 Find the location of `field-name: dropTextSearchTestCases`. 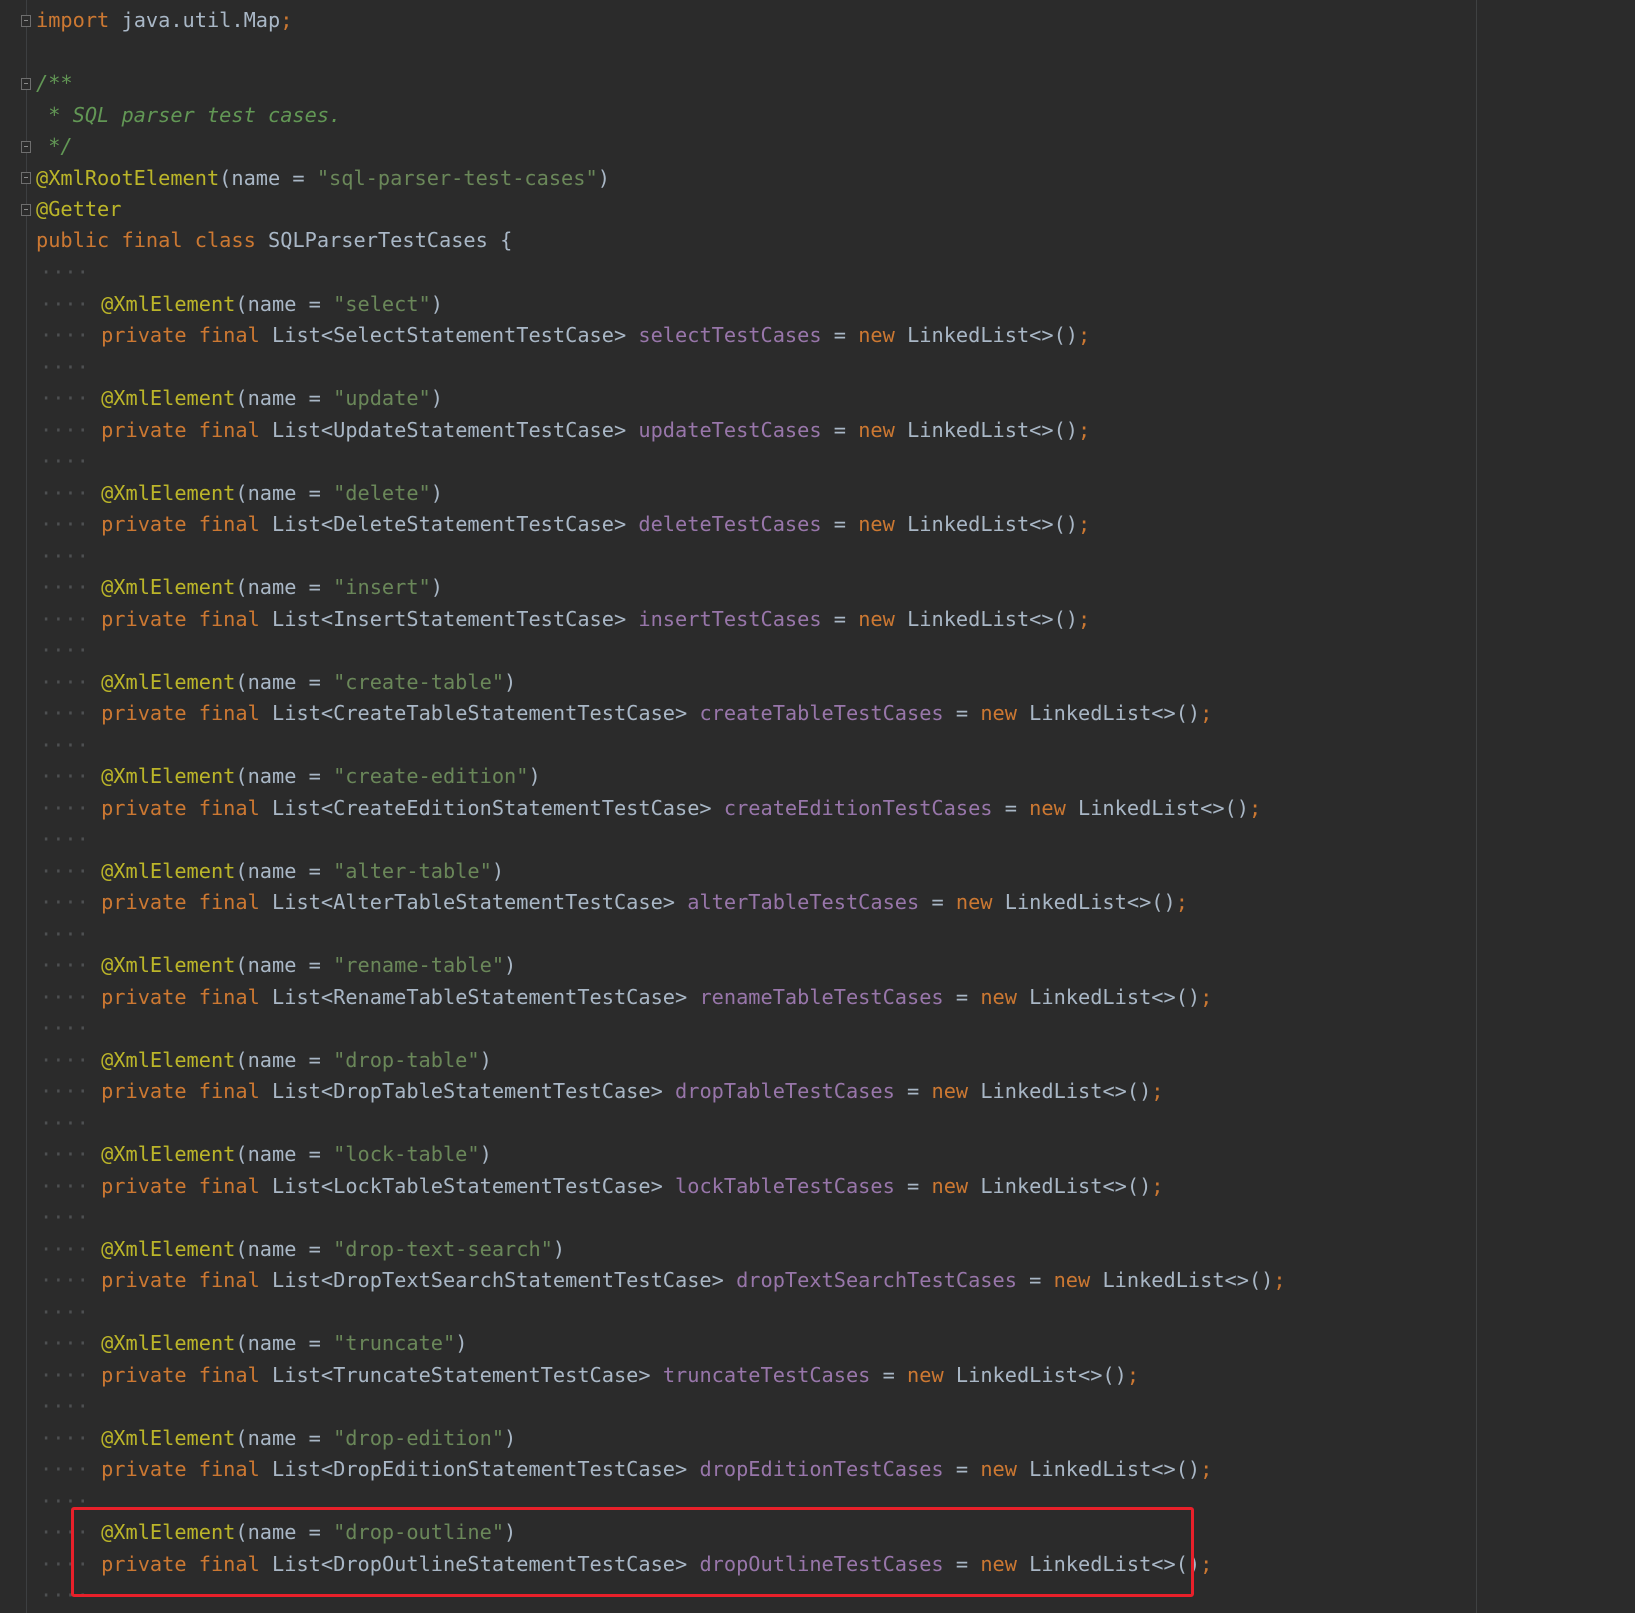

field-name: dropTextSearchTestCases is located at coordinates (876, 1280).